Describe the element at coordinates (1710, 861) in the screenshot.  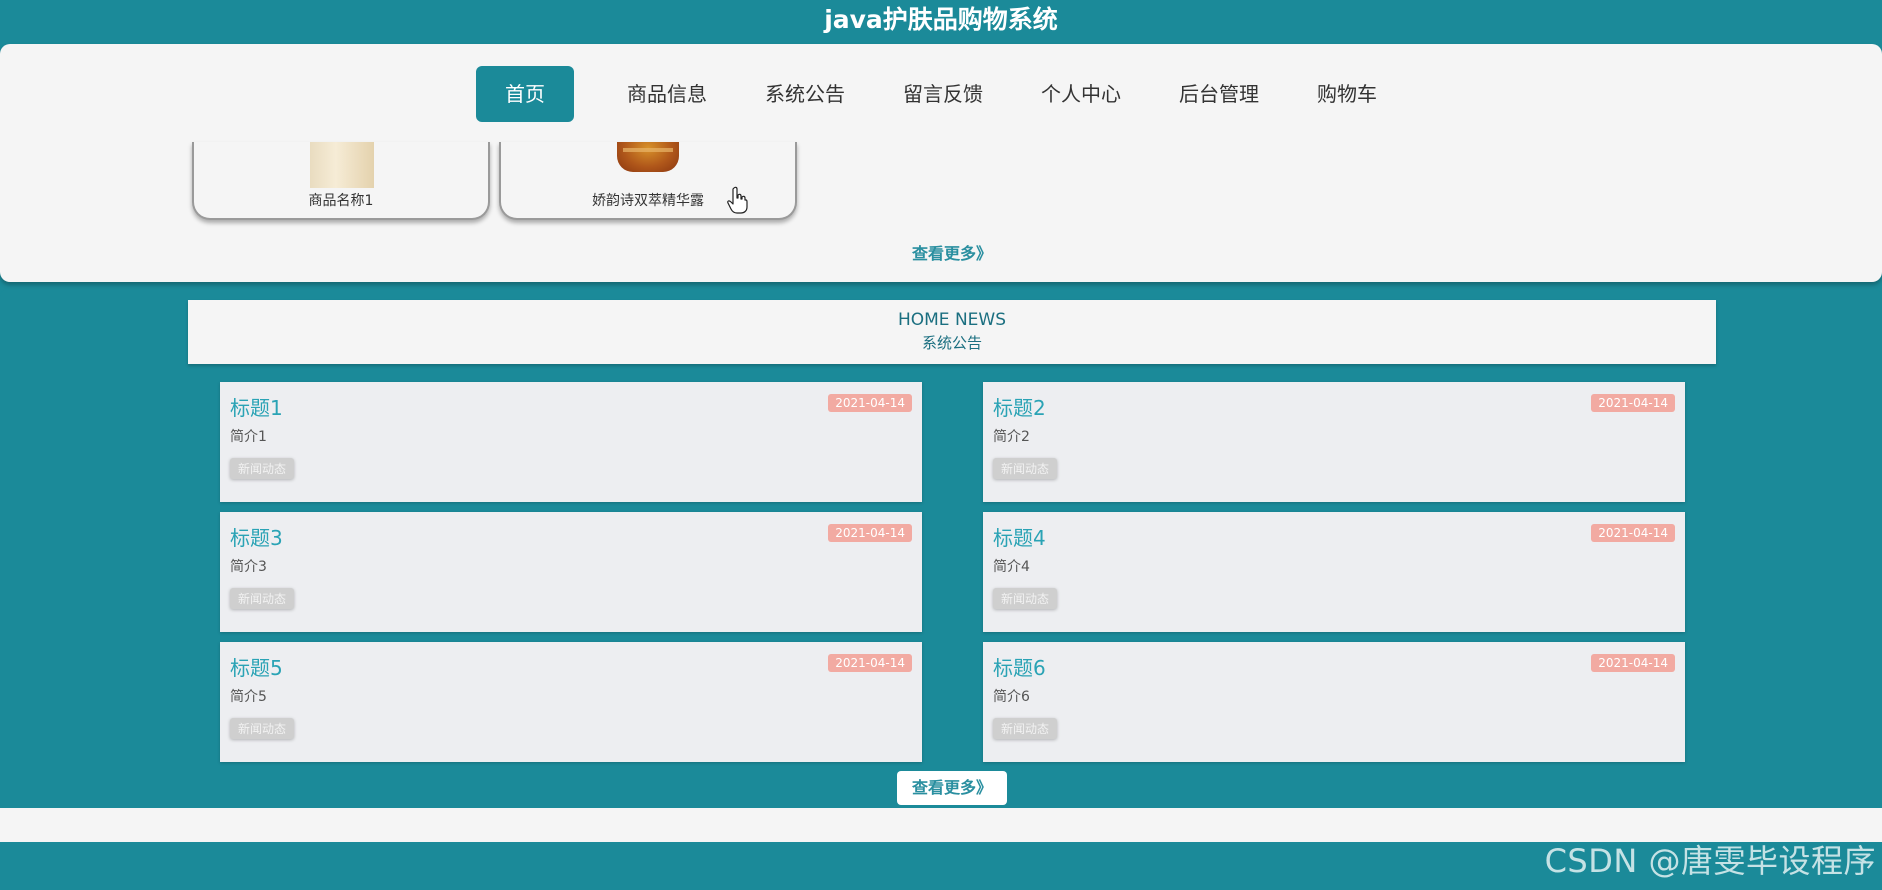
I see `watermark: CSDN @唐雯毕设程序` at that location.